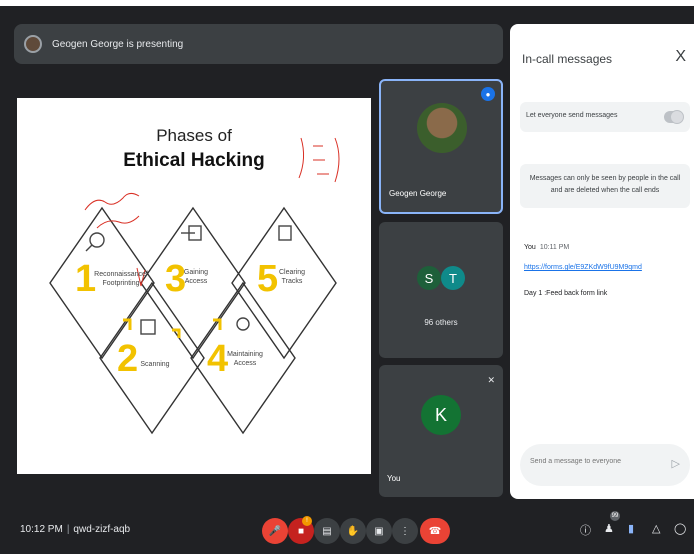  Describe the element at coordinates (194, 135) in the screenshot. I see `slide-title-line1: Phases of` at that location.